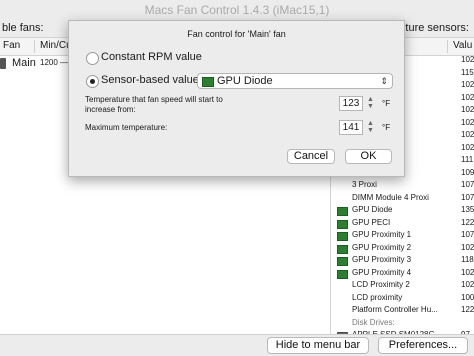  What do you see at coordinates (237, 10) in the screenshot?
I see `window-title: Macs Fan Control 1.4.3 (iMac15,1)` at bounding box center [237, 10].